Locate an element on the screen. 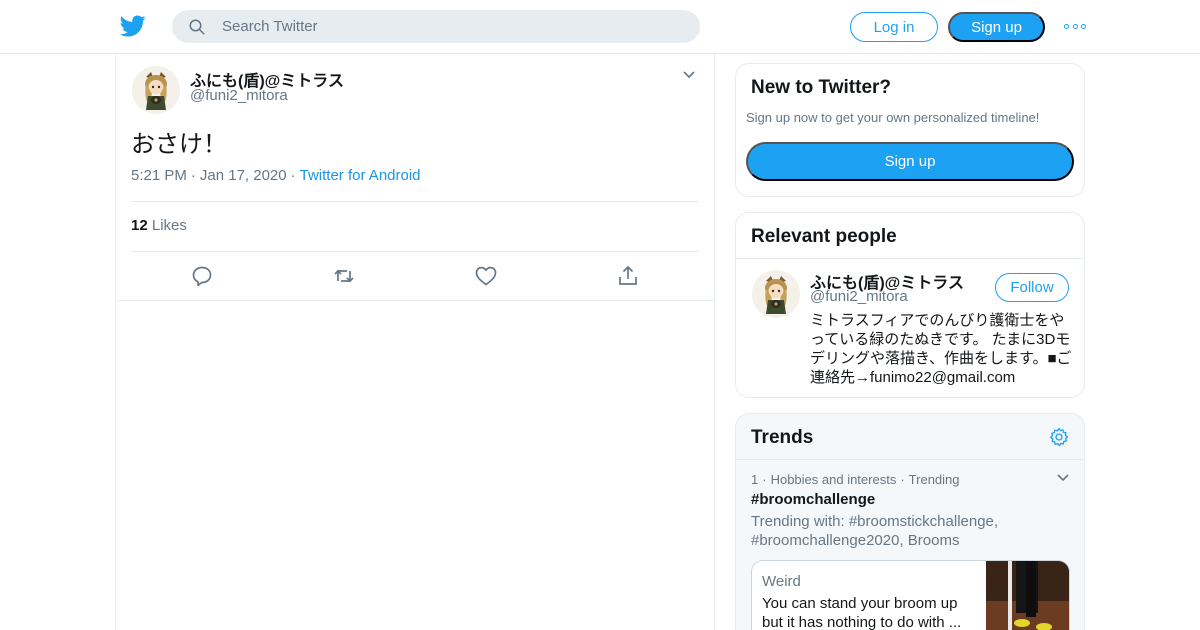 This screenshot has height=630, width=1200. moment-thumbnail is located at coordinates (1027, 595).